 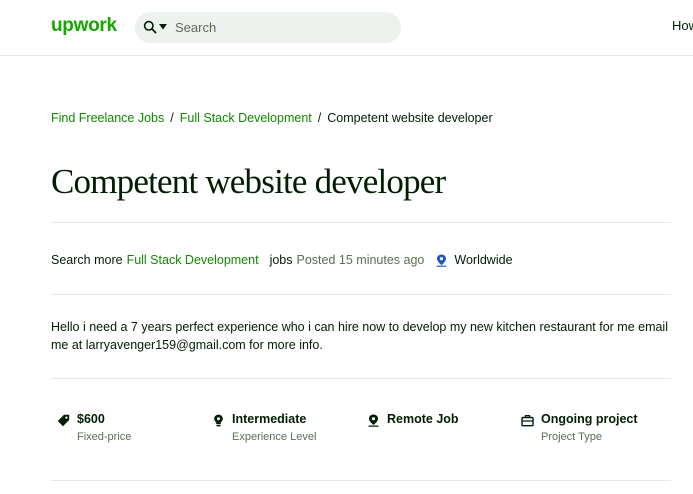 What do you see at coordinates (682, 25) in the screenshot?
I see `nav-how-it-works: How` at bounding box center [682, 25].